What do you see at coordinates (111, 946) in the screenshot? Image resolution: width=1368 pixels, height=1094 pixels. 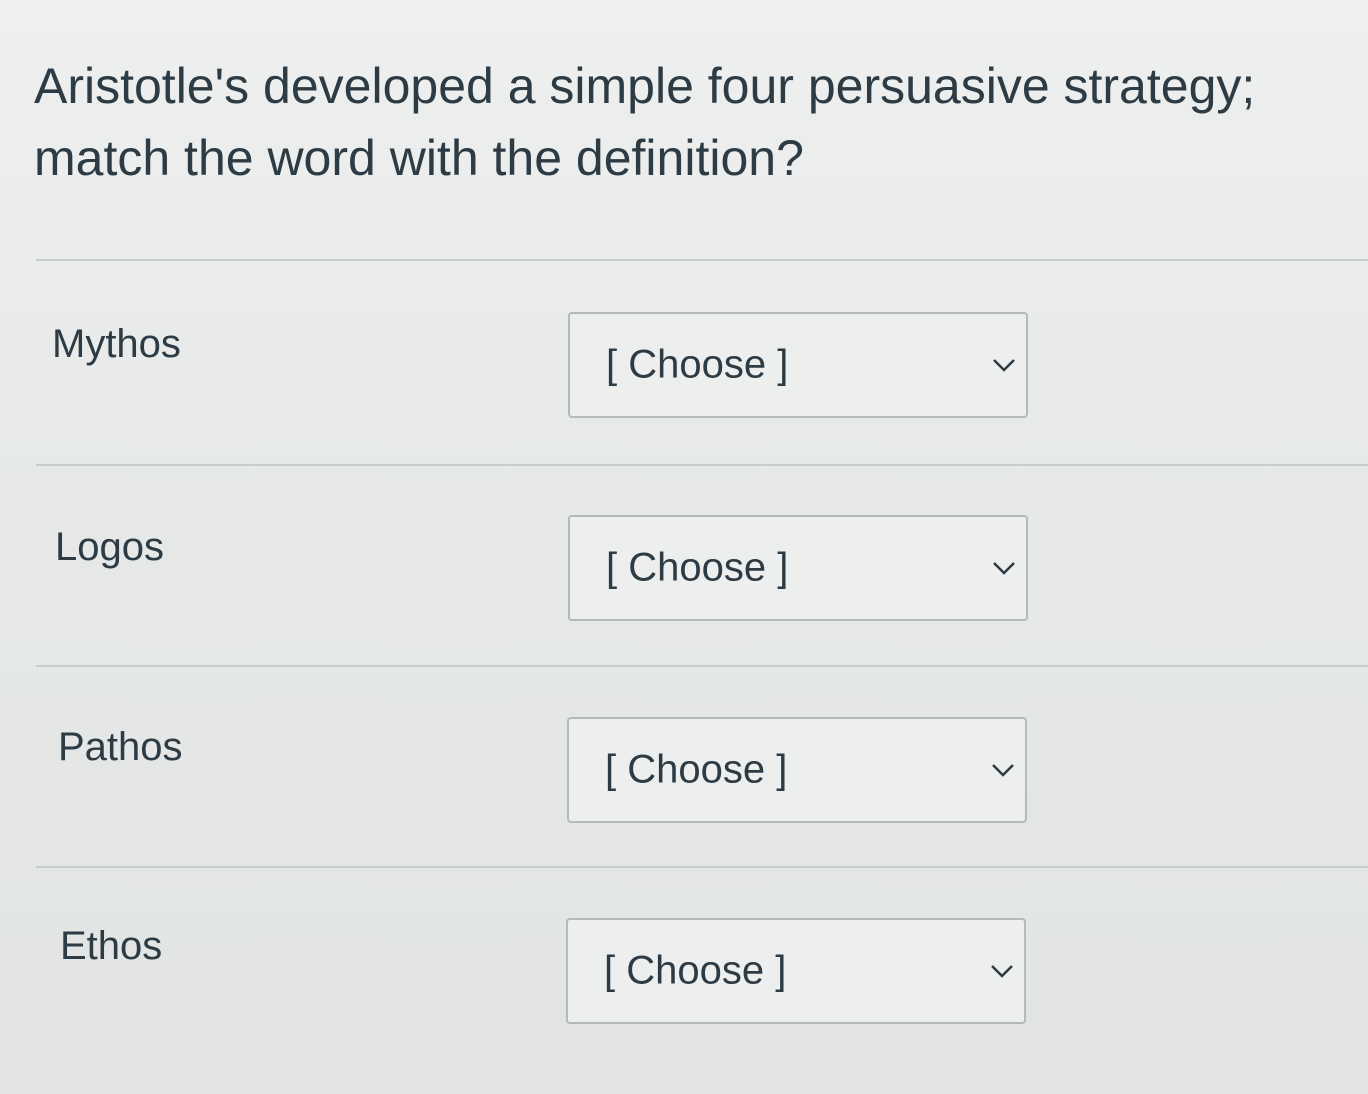 I see `match-term-label: Ethos` at bounding box center [111, 946].